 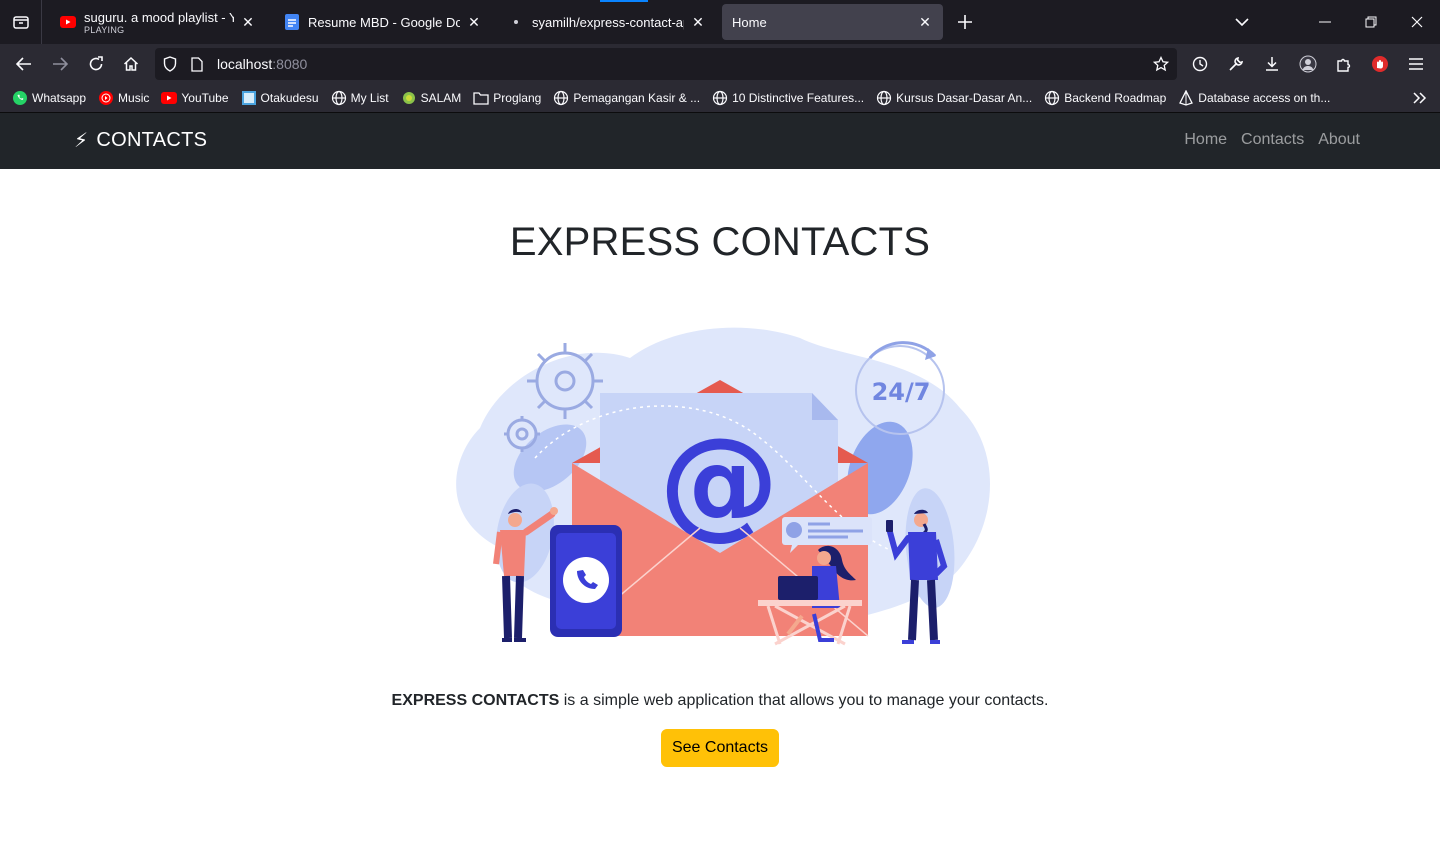 What do you see at coordinates (409, 98) in the screenshot?
I see `salam-icon` at bounding box center [409, 98].